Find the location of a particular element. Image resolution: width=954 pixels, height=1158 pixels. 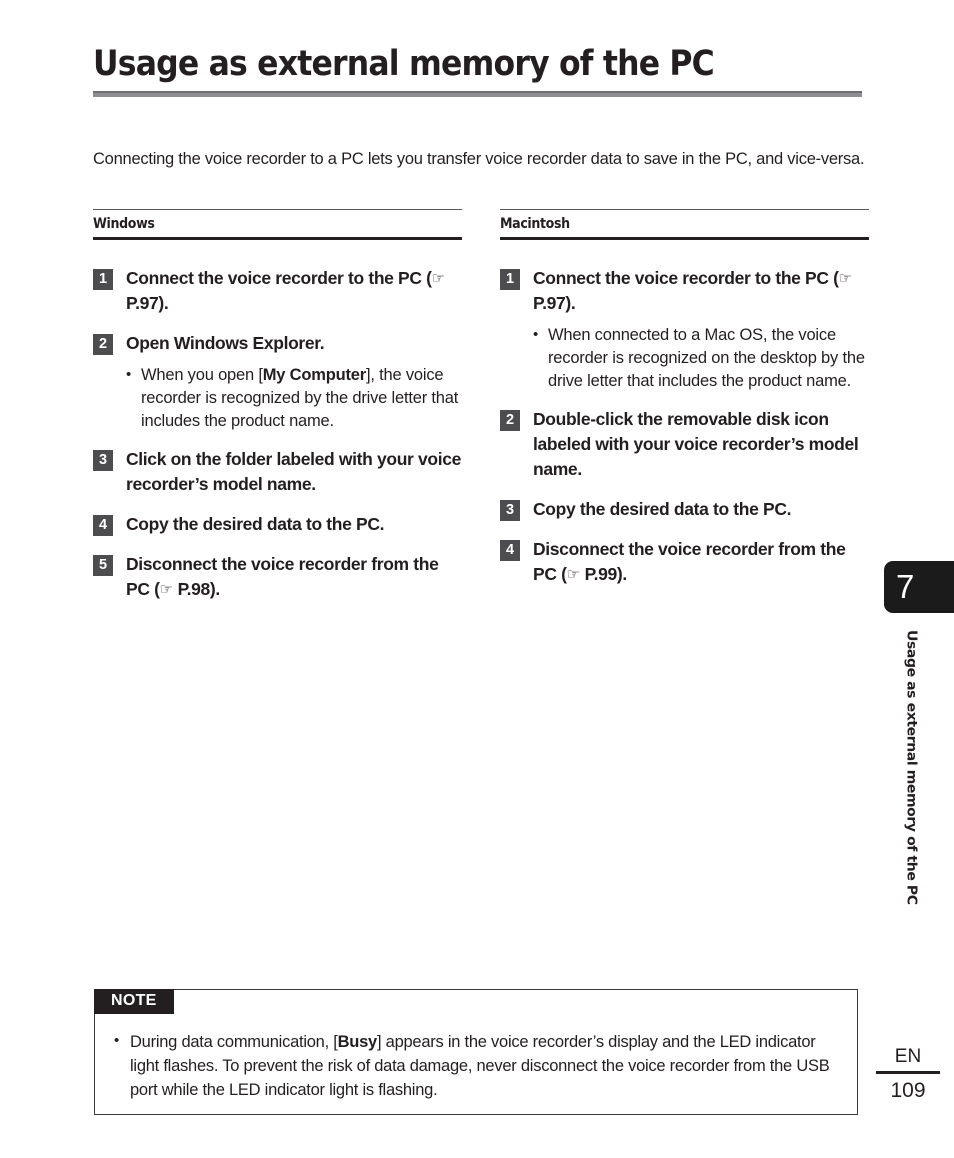

step-item: 4 Copy the desired data to the PC. is located at coordinates (277, 524).